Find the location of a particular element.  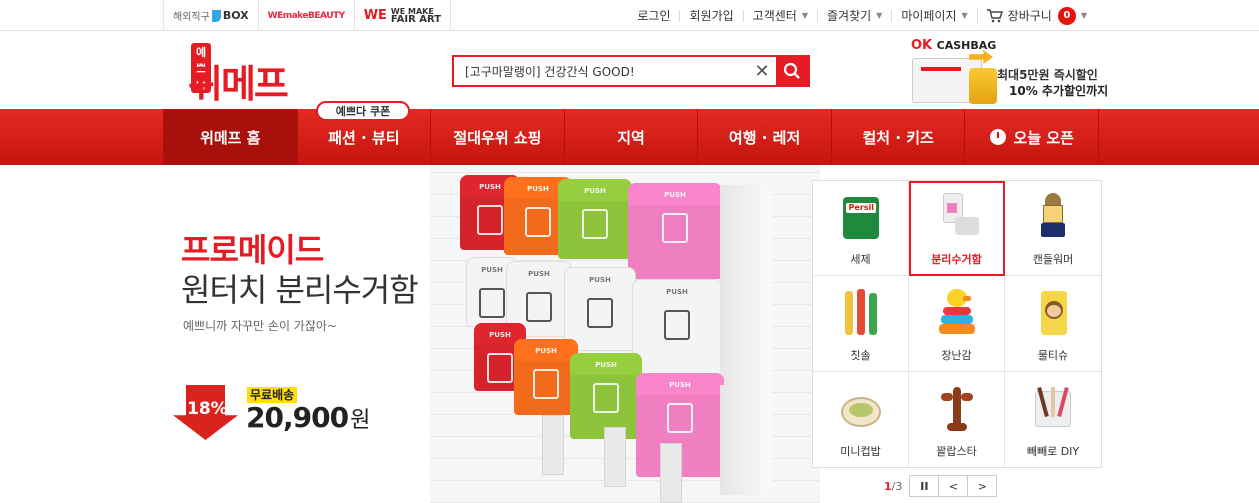

recycle-bin-icon is located at coordinates (957, 216).